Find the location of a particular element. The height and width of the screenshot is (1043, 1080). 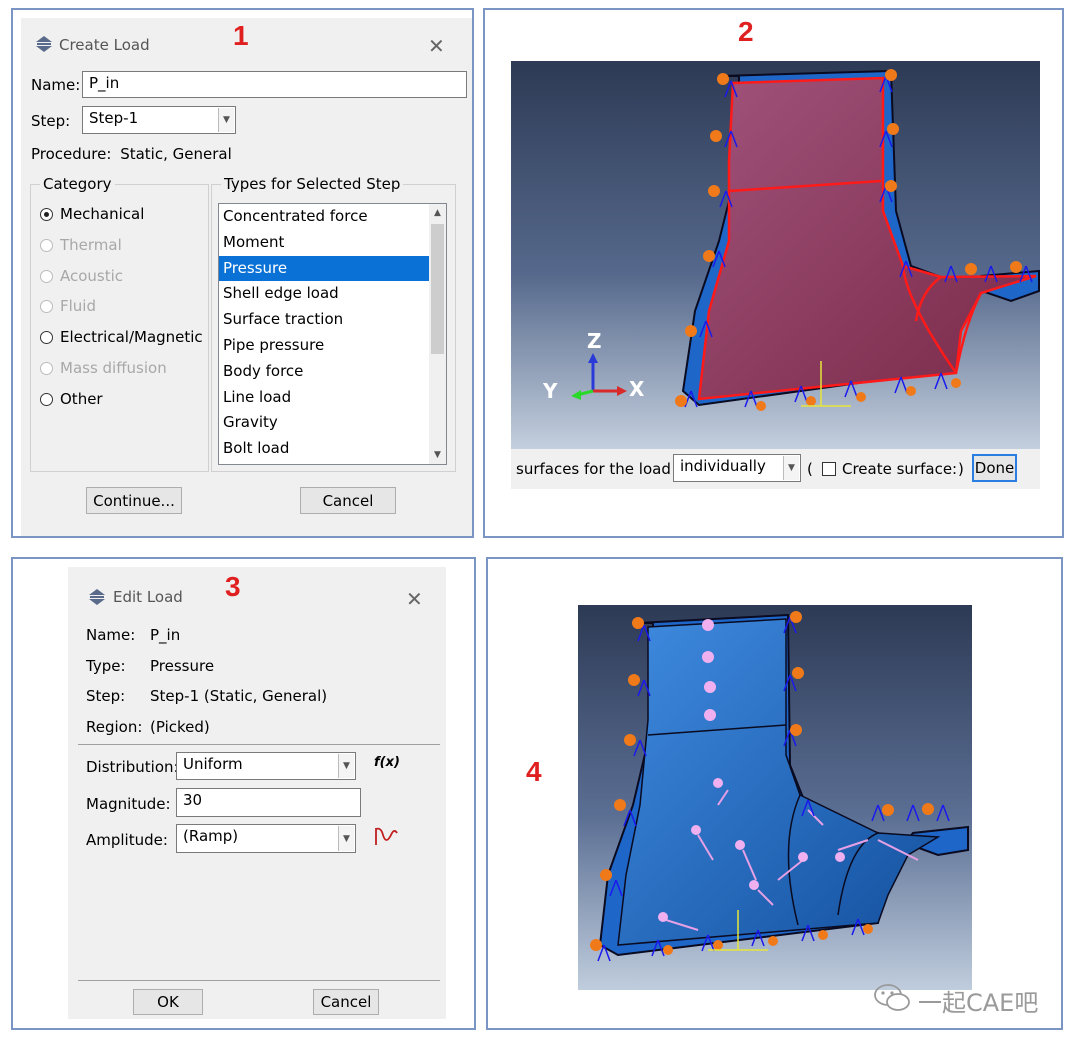

done-button: Done is located at coordinates (994, 468).